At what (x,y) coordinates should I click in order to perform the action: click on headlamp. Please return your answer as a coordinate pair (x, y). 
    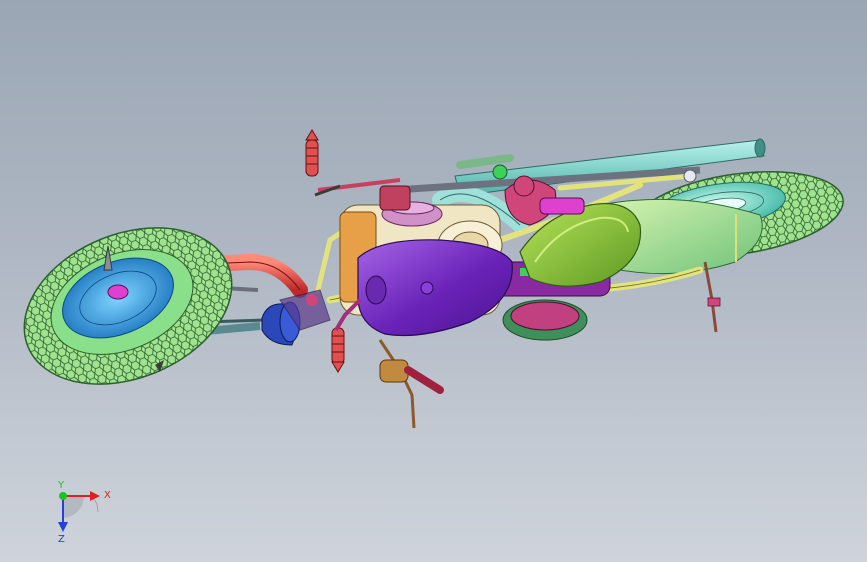
    Looking at the image, I should click on (296, 317).